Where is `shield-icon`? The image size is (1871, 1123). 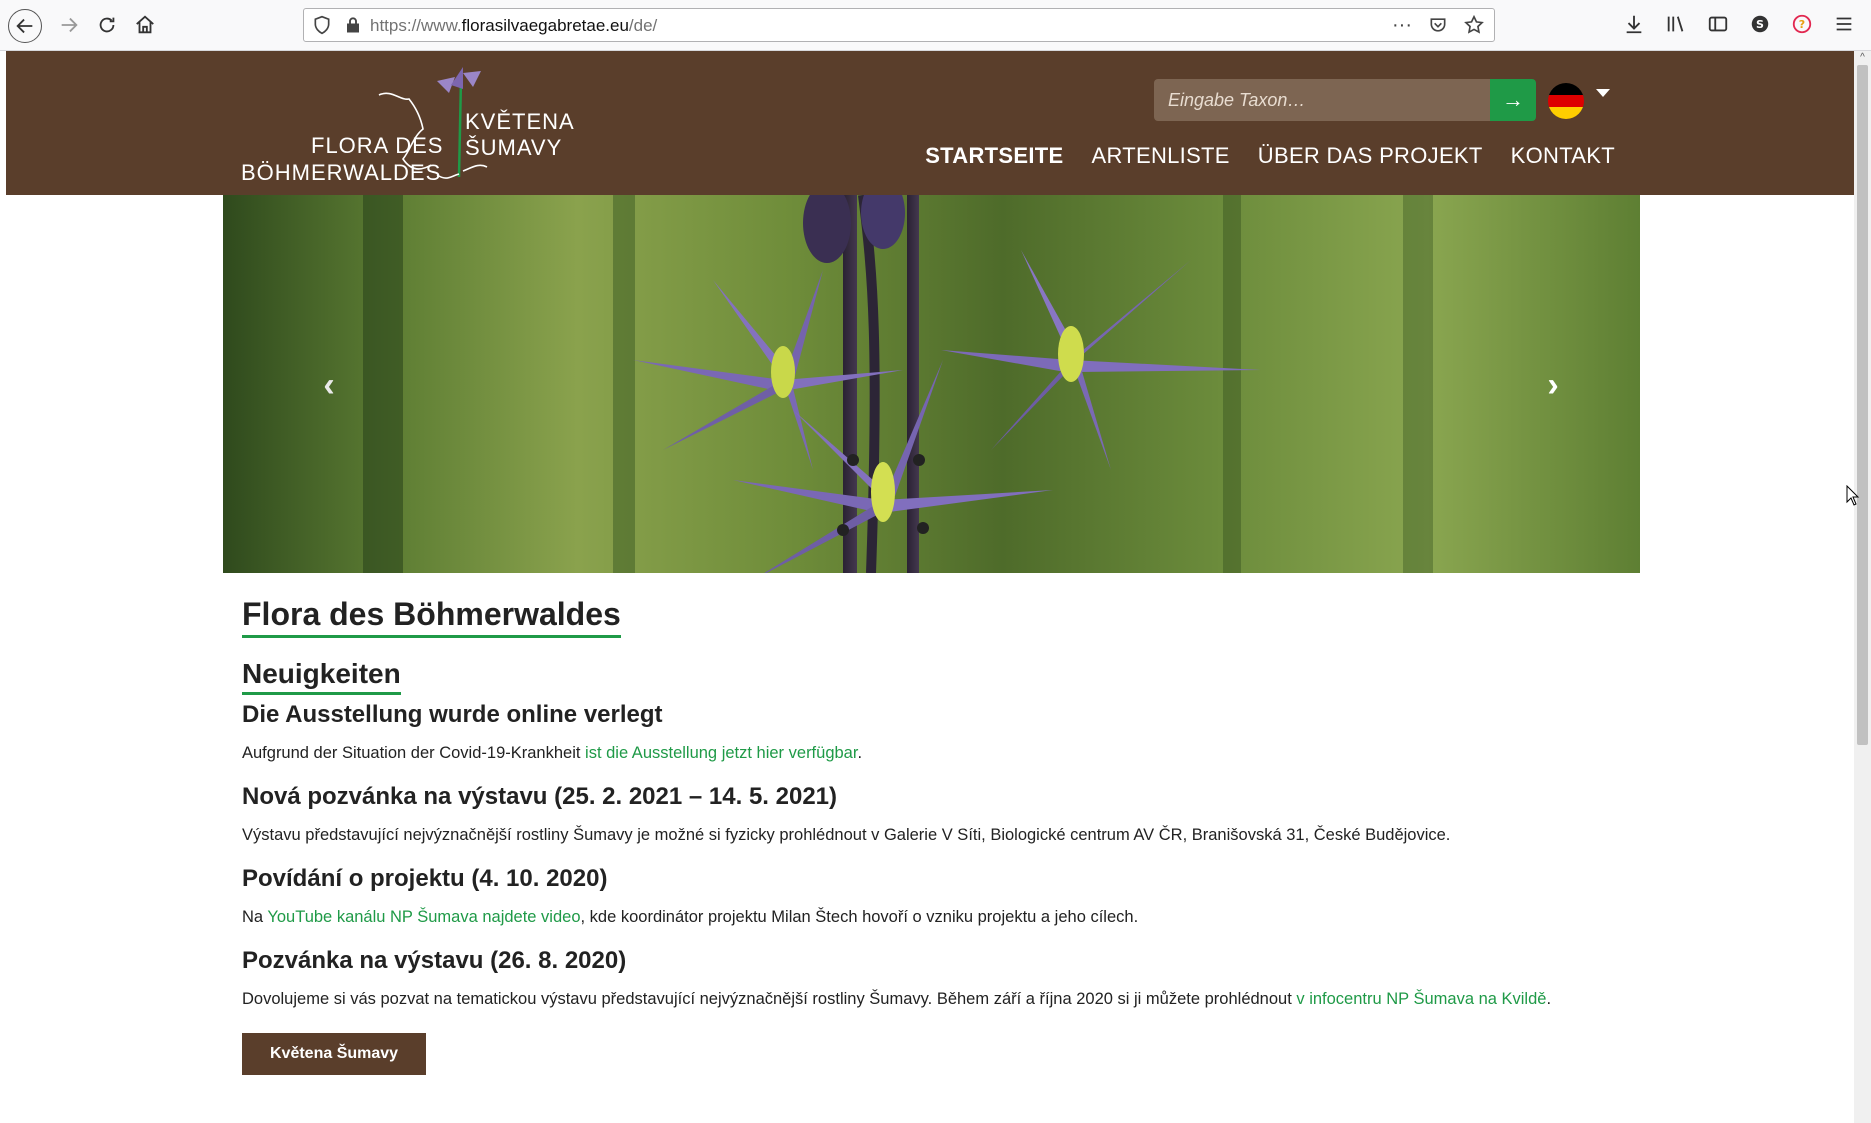 shield-icon is located at coordinates (322, 25).